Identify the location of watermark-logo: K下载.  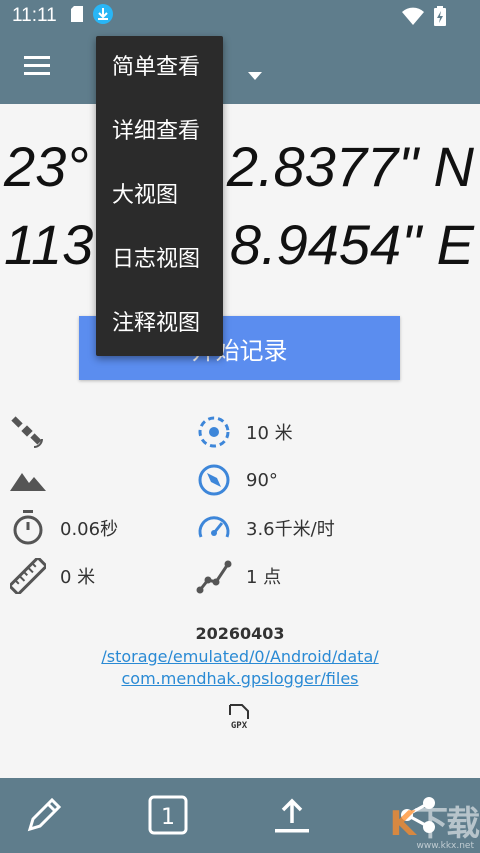
(434, 820).